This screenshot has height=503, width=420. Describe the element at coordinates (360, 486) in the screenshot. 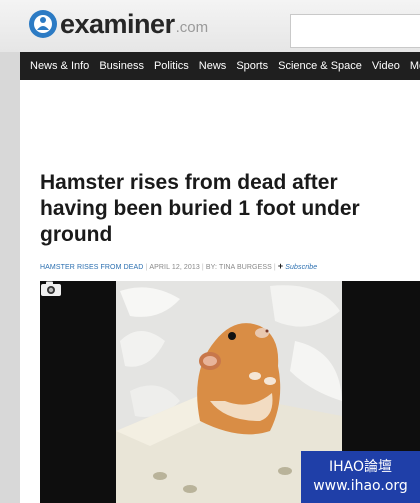

I see `watermark-url: www.ihao.org` at that location.